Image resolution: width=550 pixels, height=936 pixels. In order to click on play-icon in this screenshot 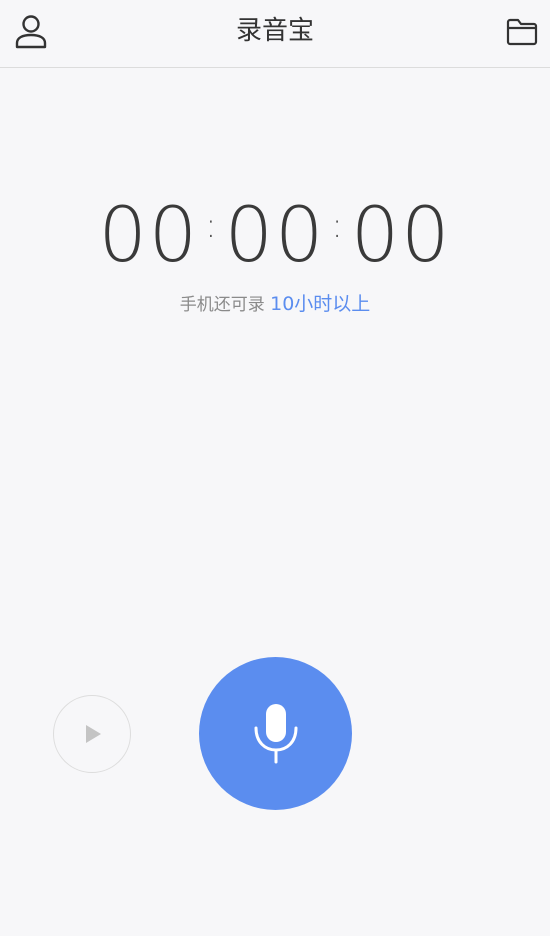, I will do `click(93, 734)`.